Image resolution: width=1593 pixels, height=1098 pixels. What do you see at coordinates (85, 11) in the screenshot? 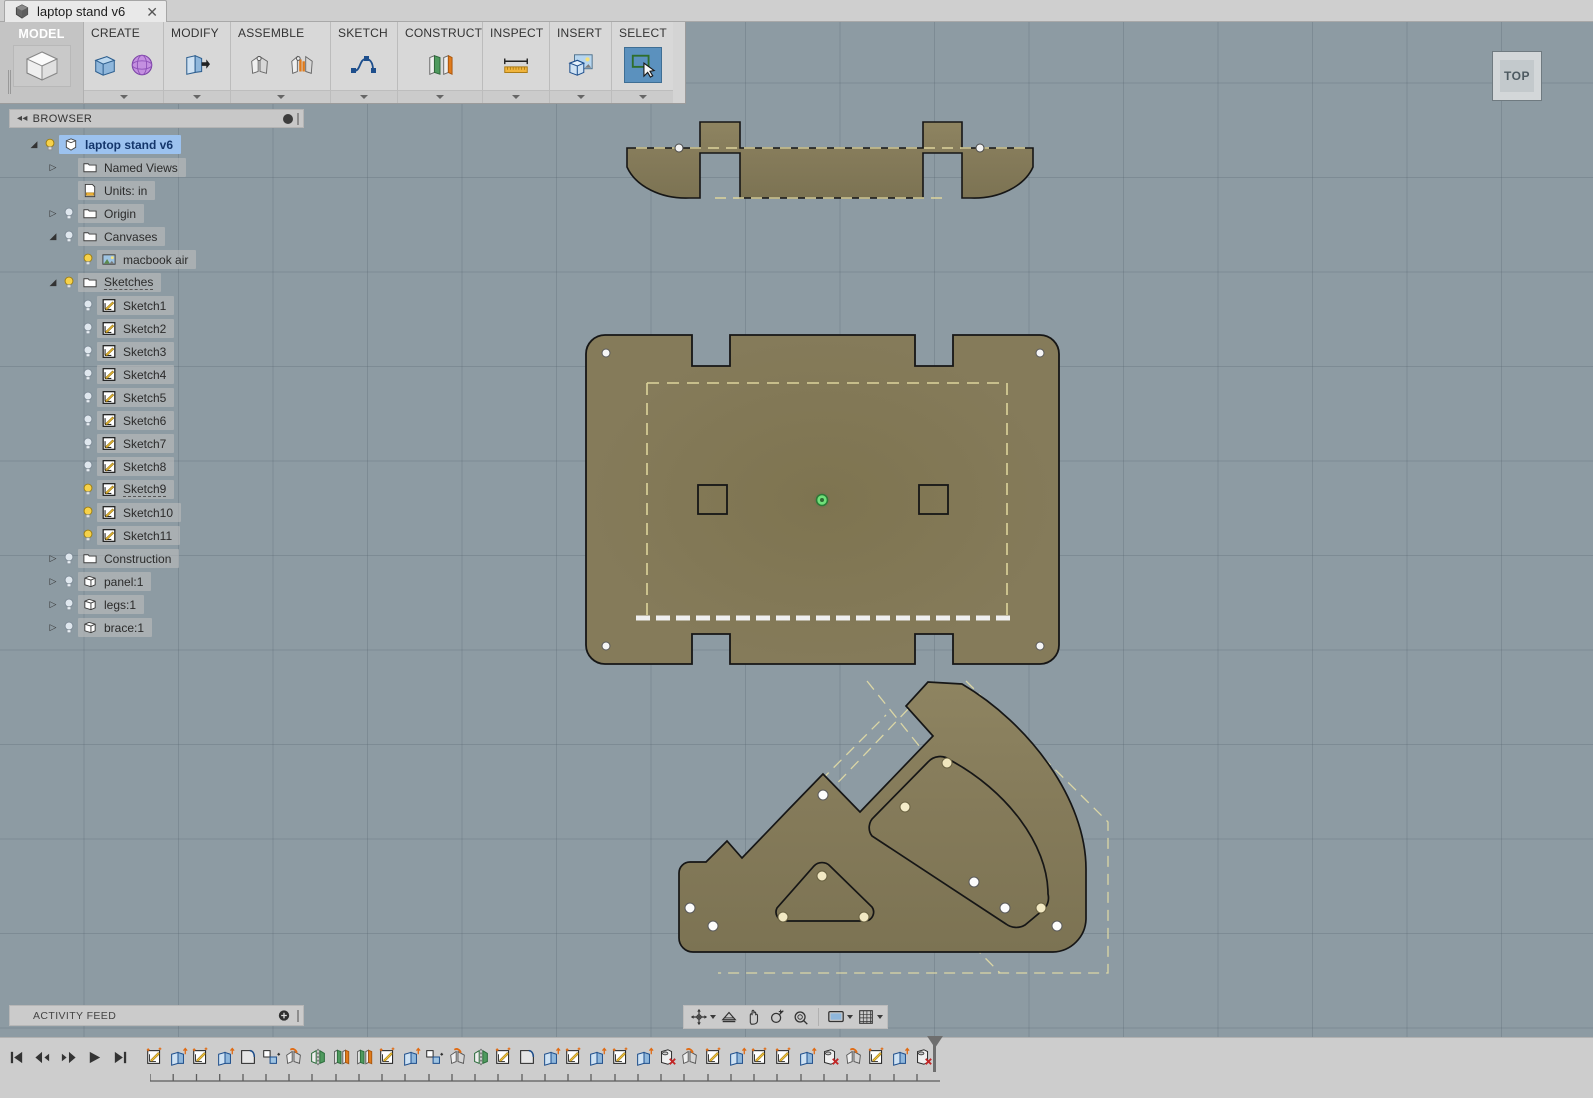
I see `document-tab: laptop stand v6 ✕` at bounding box center [85, 11].